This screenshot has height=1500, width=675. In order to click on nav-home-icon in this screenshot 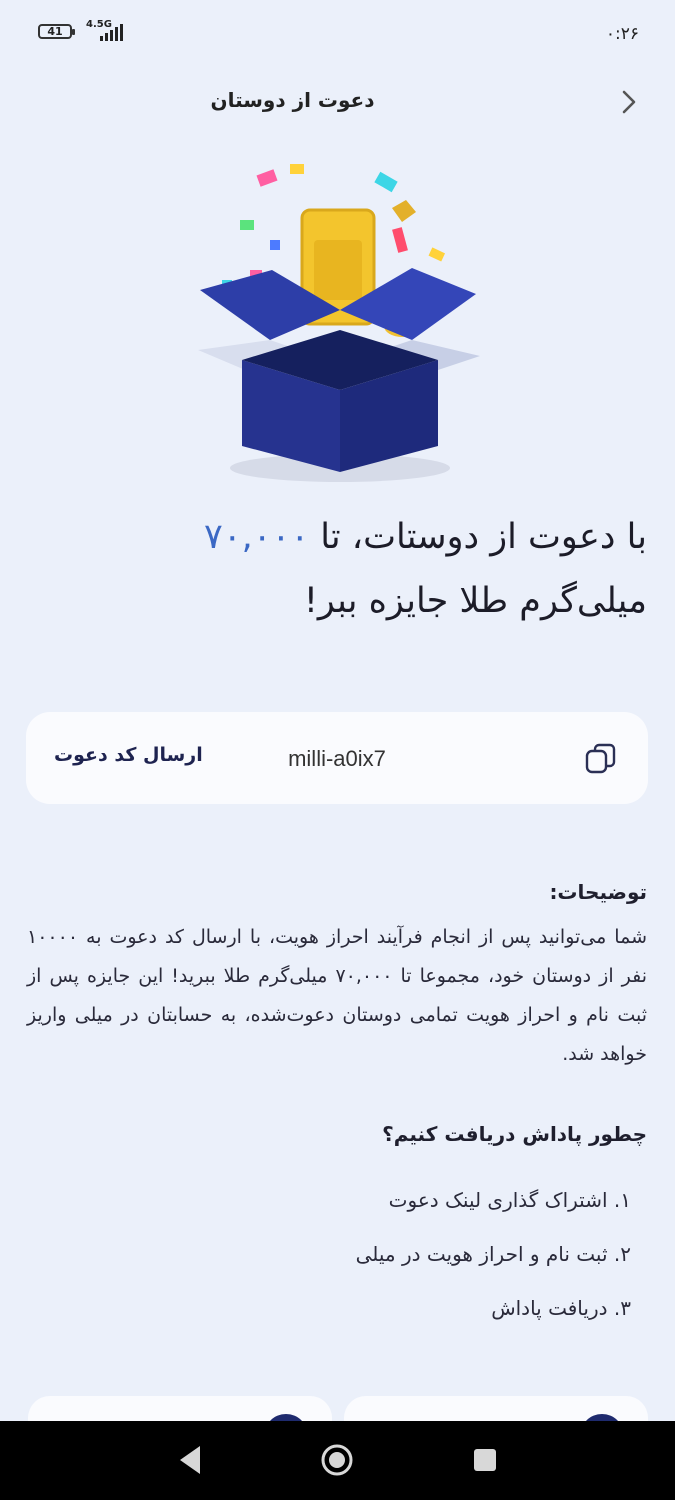, I will do `click(337, 1460)`.